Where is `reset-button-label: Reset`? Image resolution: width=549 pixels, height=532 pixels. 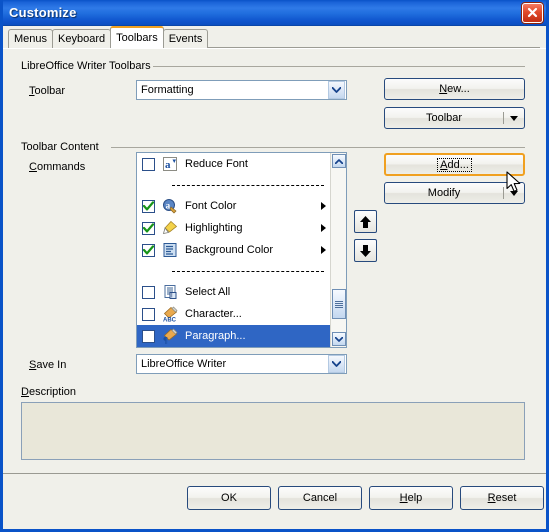
reset-button-label: Reset is located at coordinates (502, 498).